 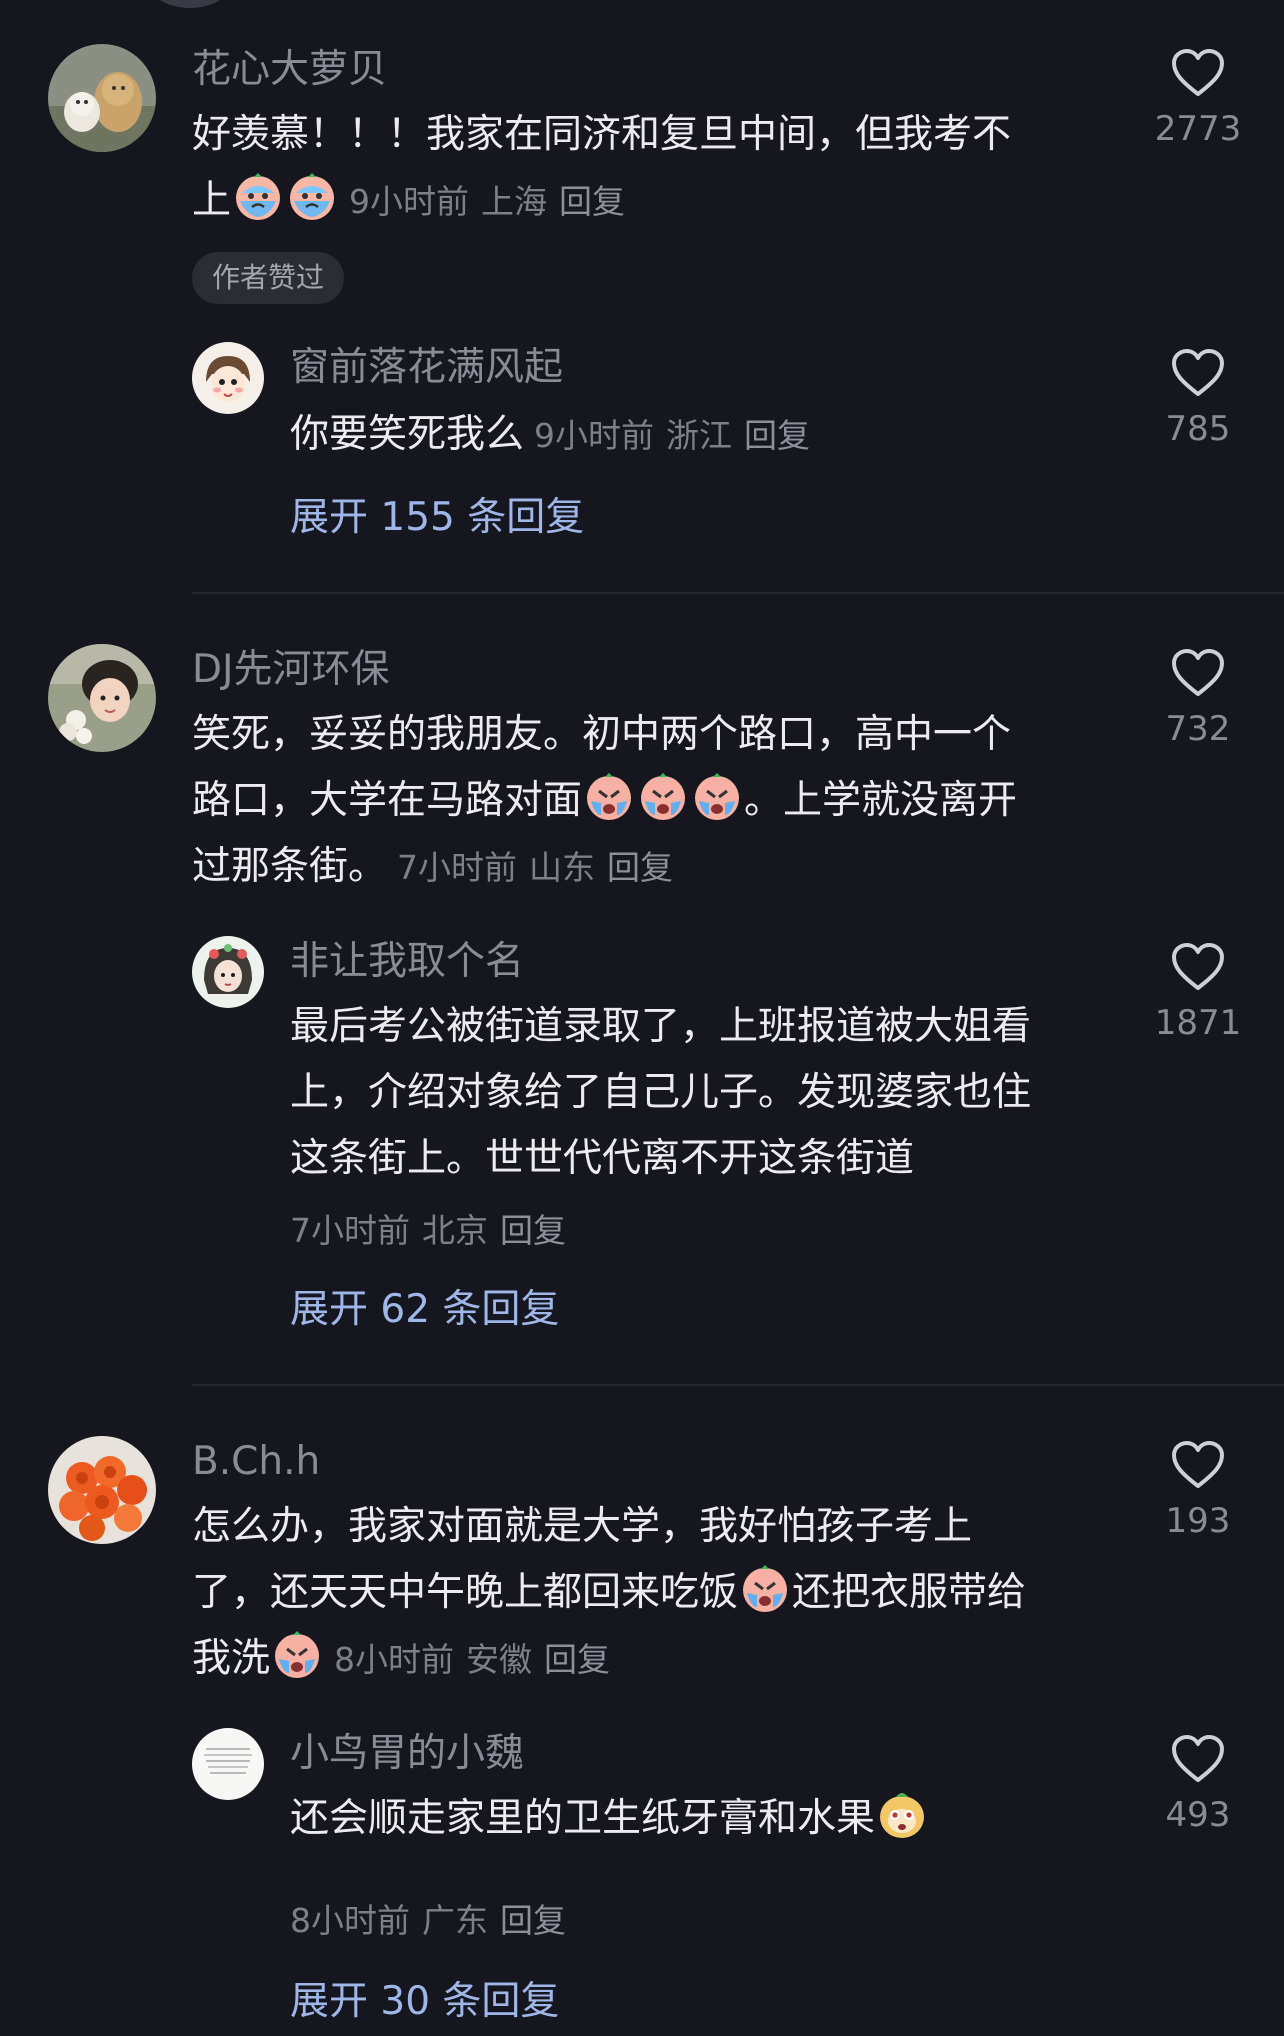 I want to click on like-count: 2773, so click(x=1198, y=129).